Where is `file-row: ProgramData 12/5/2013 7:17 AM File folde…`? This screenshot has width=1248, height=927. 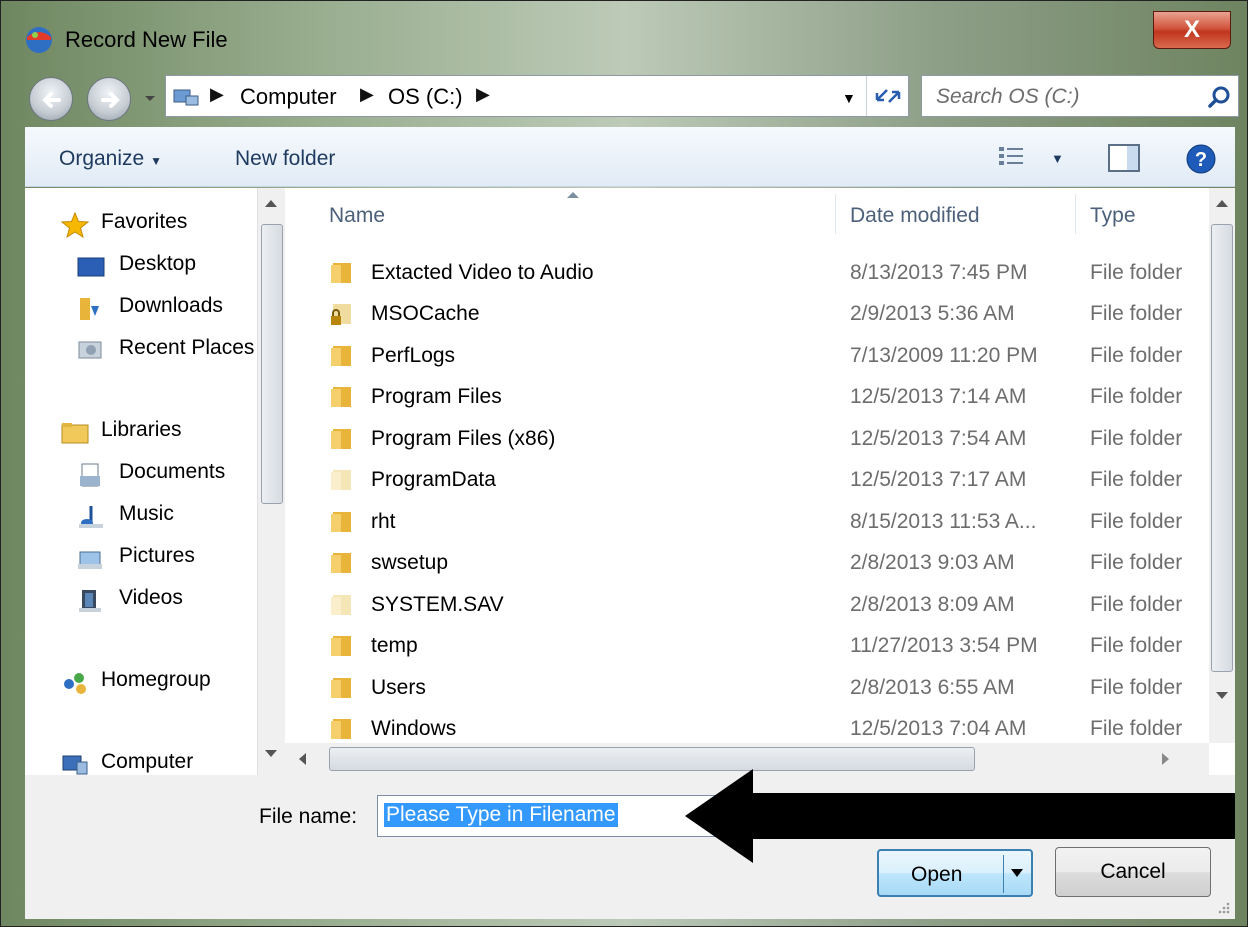 file-row: ProgramData 12/5/2013 7:17 AM File folde… is located at coordinates (746, 480).